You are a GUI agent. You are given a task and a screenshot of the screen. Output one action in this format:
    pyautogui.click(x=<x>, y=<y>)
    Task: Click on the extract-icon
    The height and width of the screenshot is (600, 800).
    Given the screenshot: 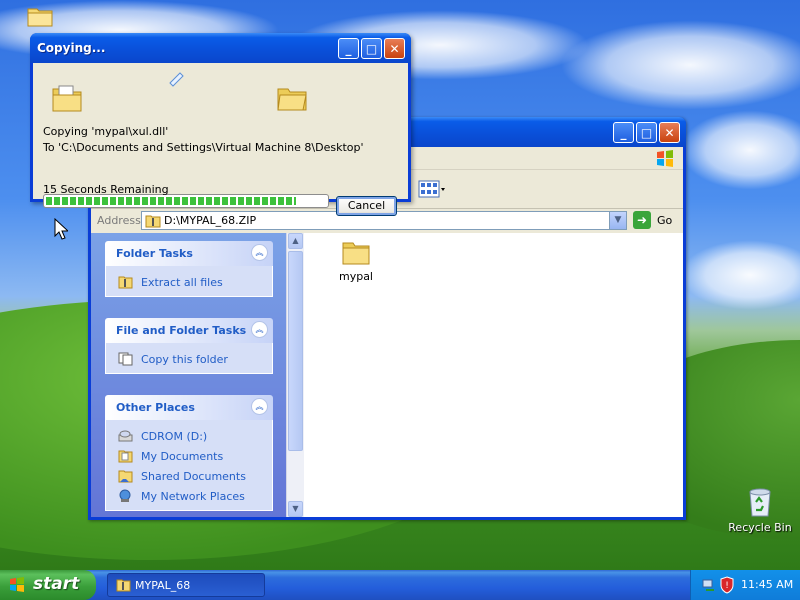 What is the action you would take?
    pyautogui.click(x=125, y=282)
    